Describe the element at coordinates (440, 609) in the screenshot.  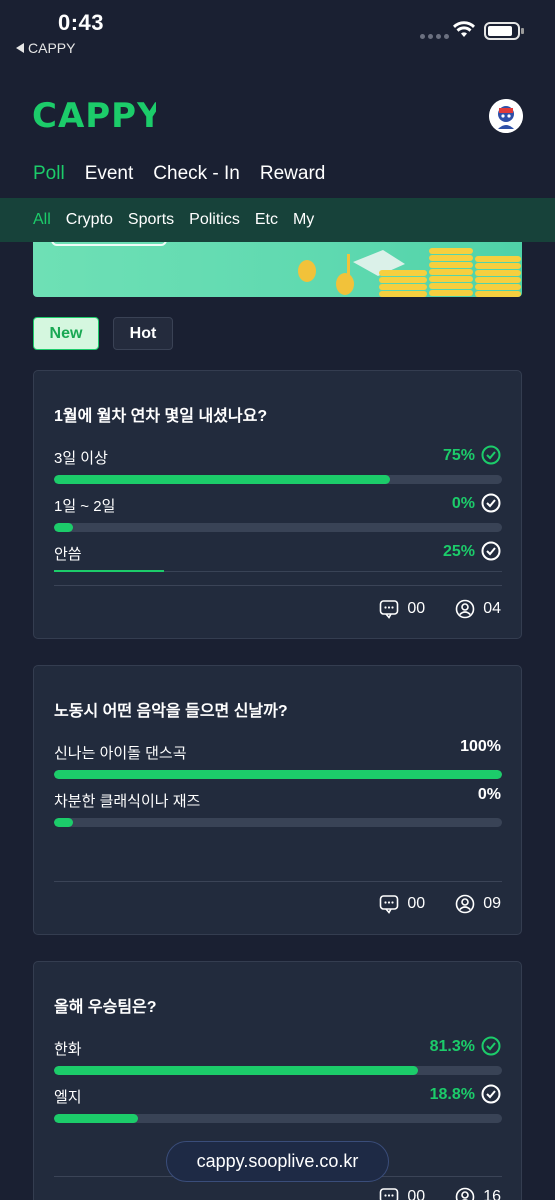
I see `poll-meta: 00 04` at that location.